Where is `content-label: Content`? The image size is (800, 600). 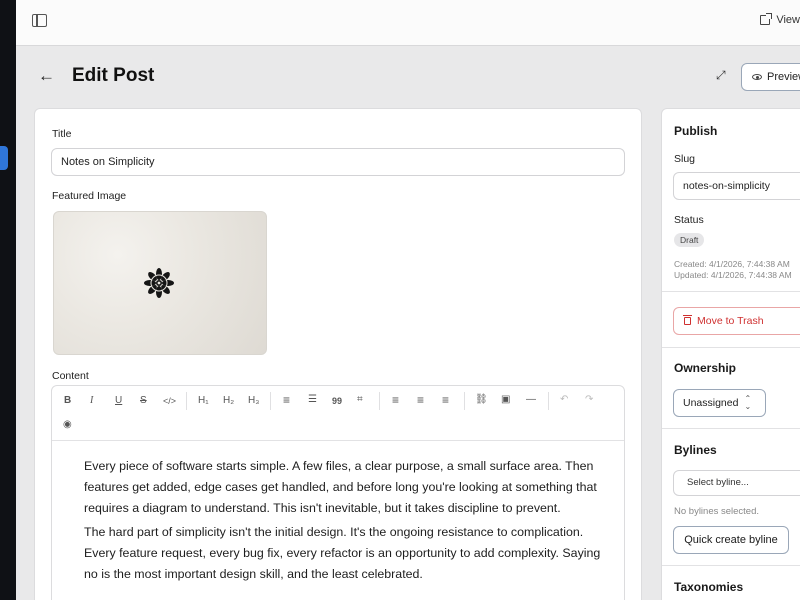 content-label: Content is located at coordinates (70, 376).